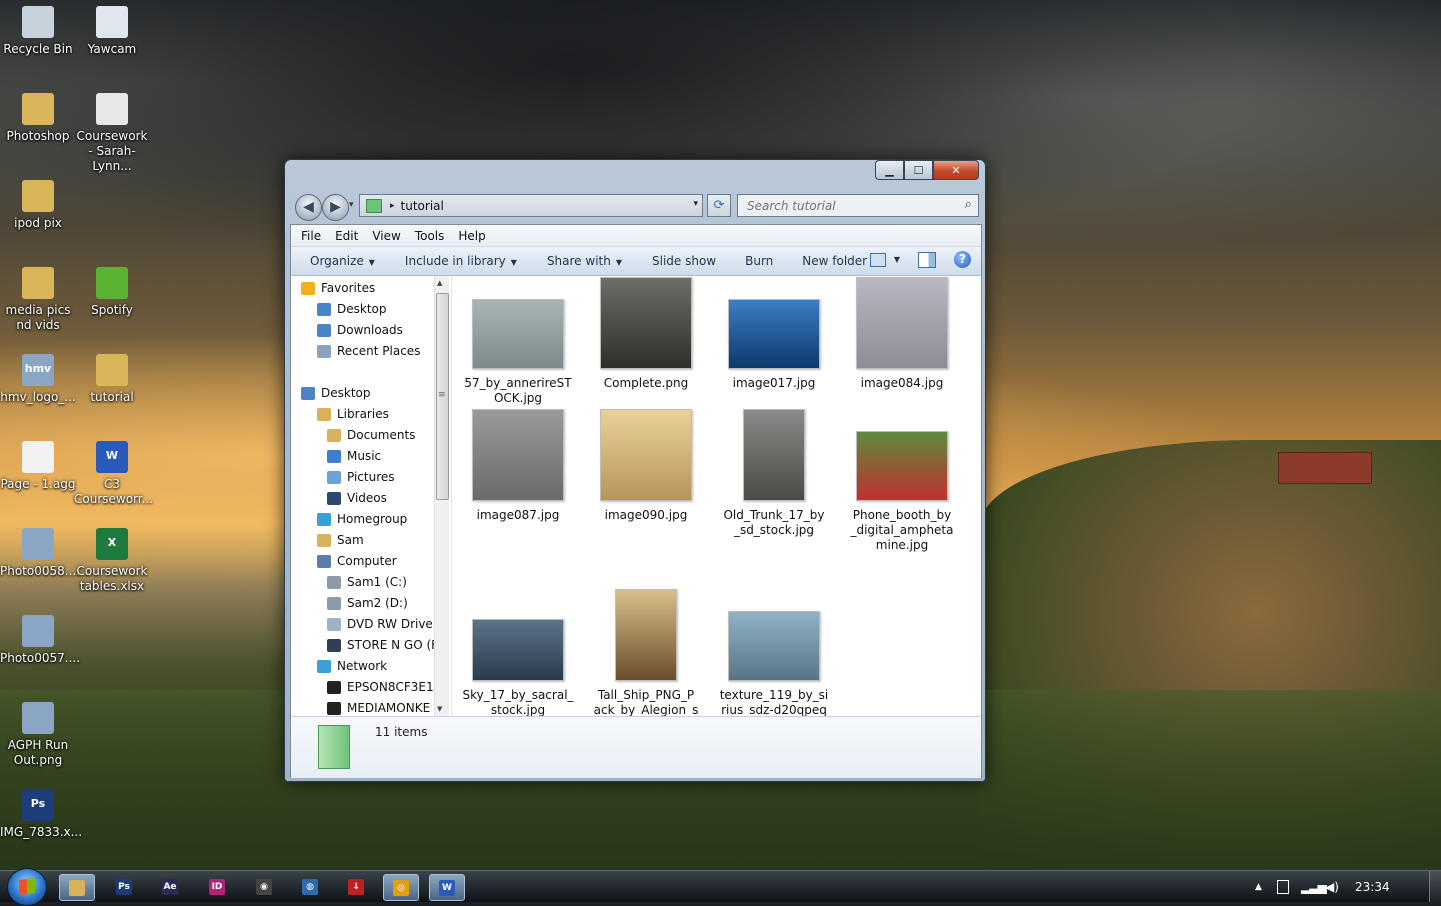 This screenshot has height=906, width=1441. I want to click on file-item: Complete.png, so click(646, 334).